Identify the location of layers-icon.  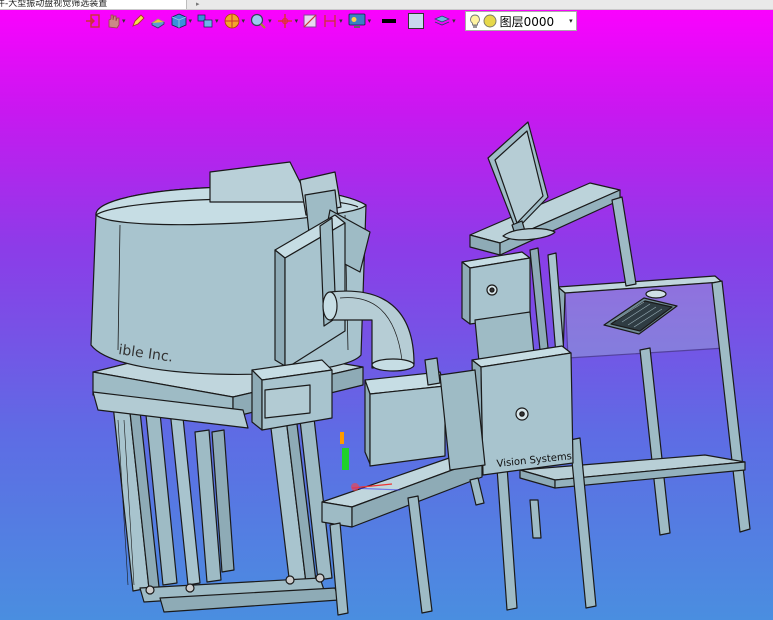
(442, 20).